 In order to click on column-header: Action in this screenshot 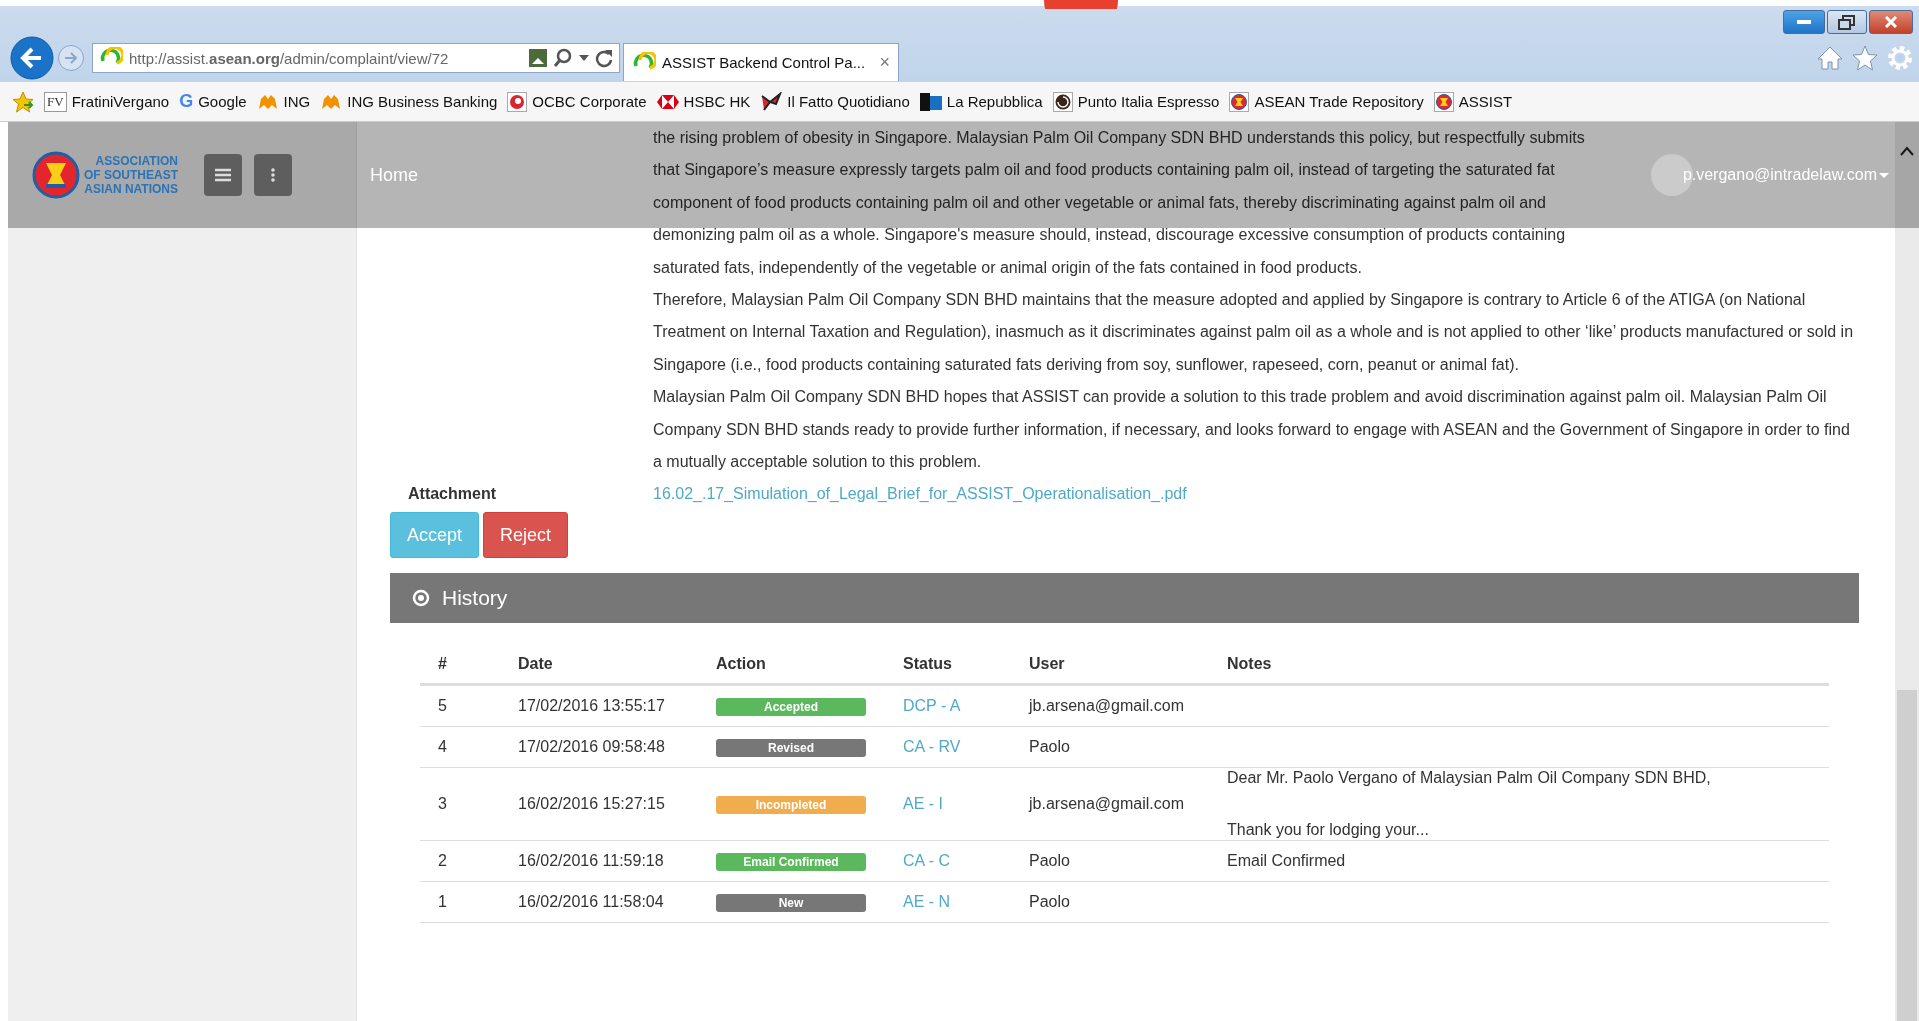, I will do `click(741, 664)`.